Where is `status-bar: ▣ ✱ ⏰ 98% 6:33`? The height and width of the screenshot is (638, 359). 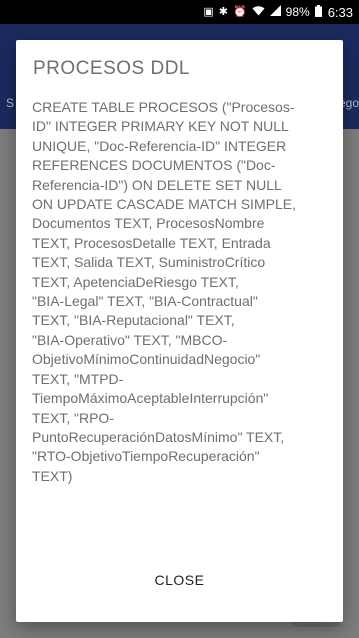 status-bar: ▣ ✱ ⏰ 98% 6:33 is located at coordinates (179, 12).